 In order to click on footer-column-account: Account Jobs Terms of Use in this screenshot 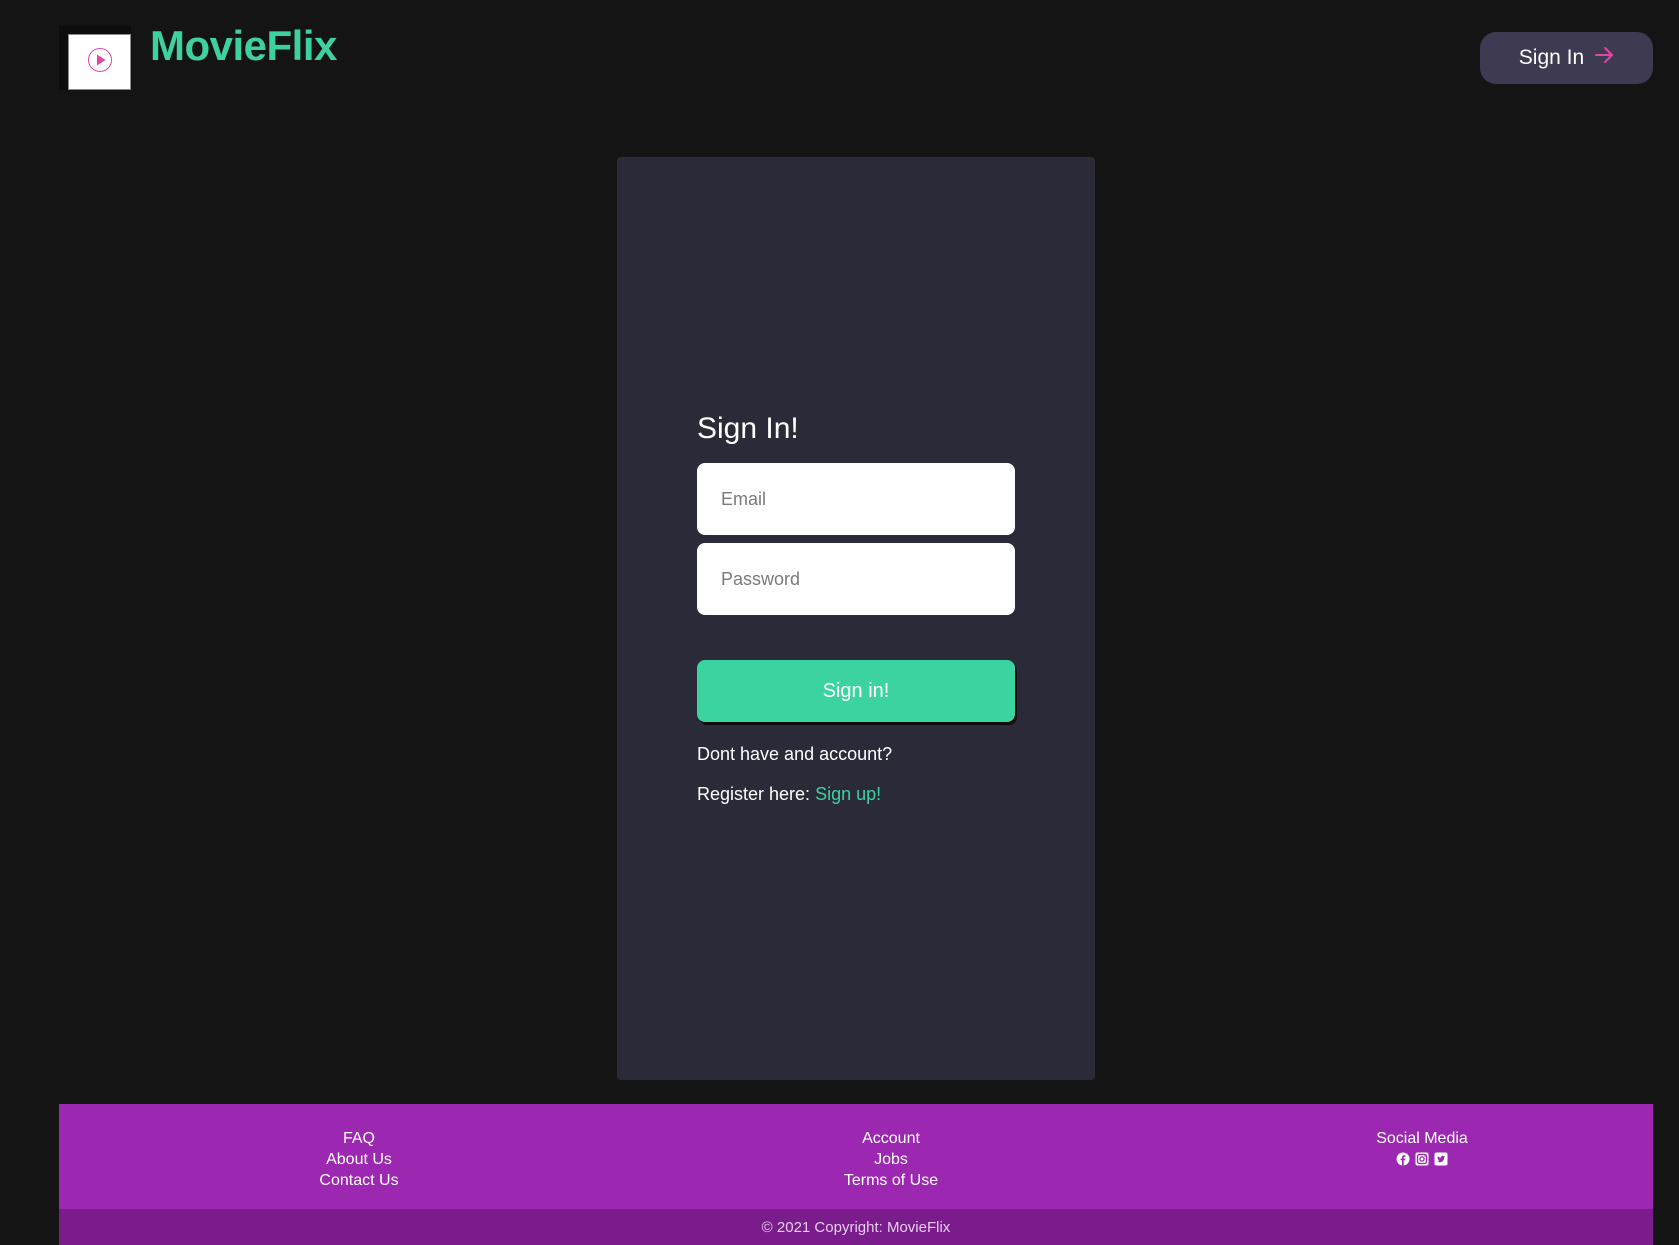, I will do `click(891, 1159)`.